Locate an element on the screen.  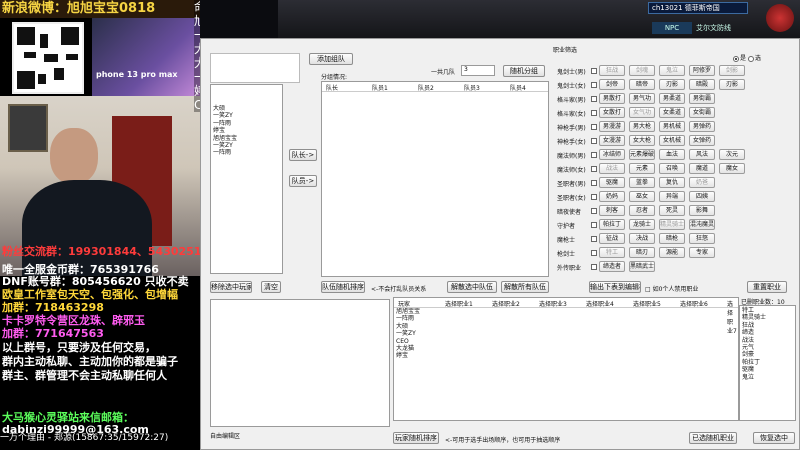
job-button: 男散打 is located at coordinates (612, 98).